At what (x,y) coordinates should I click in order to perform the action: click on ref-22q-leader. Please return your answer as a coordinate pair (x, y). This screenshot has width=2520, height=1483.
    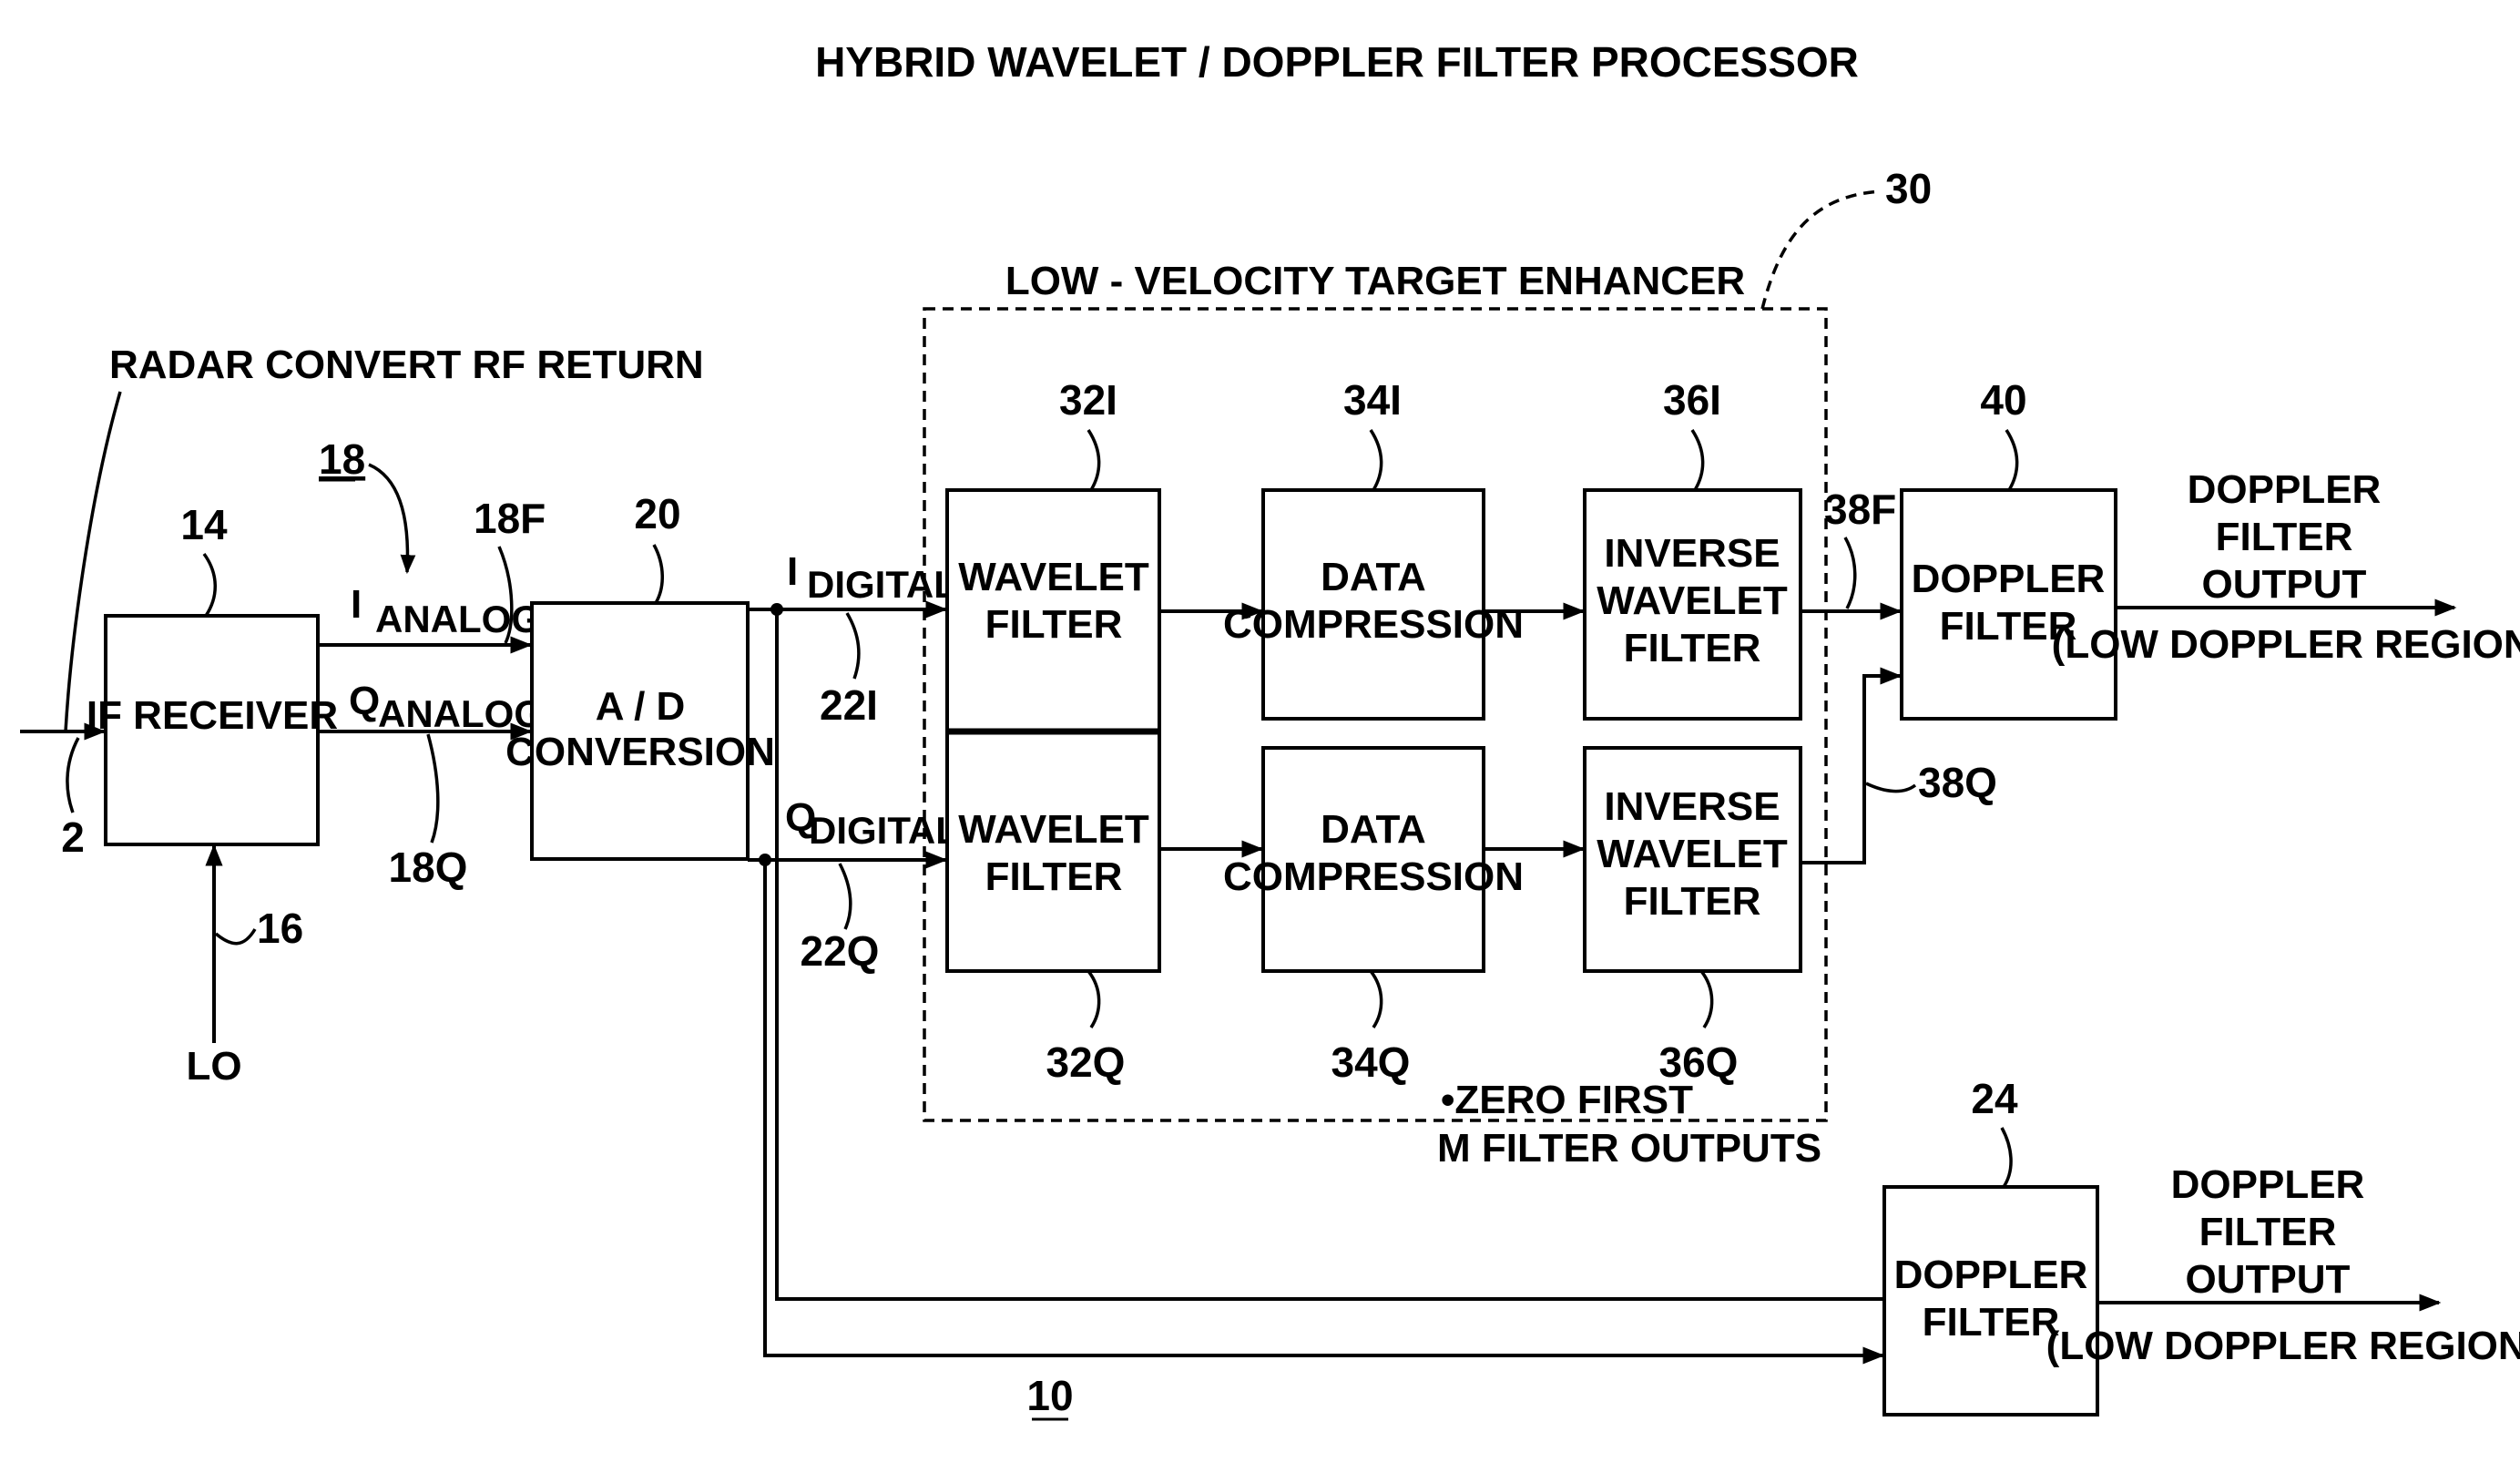
    Looking at the image, I should click on (845, 896).